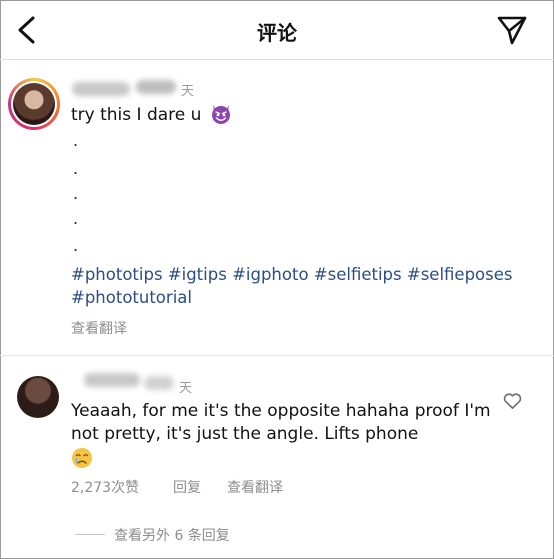 This screenshot has width=554, height=559. I want to click on hashtag-link: #selfieposes, so click(460, 274).